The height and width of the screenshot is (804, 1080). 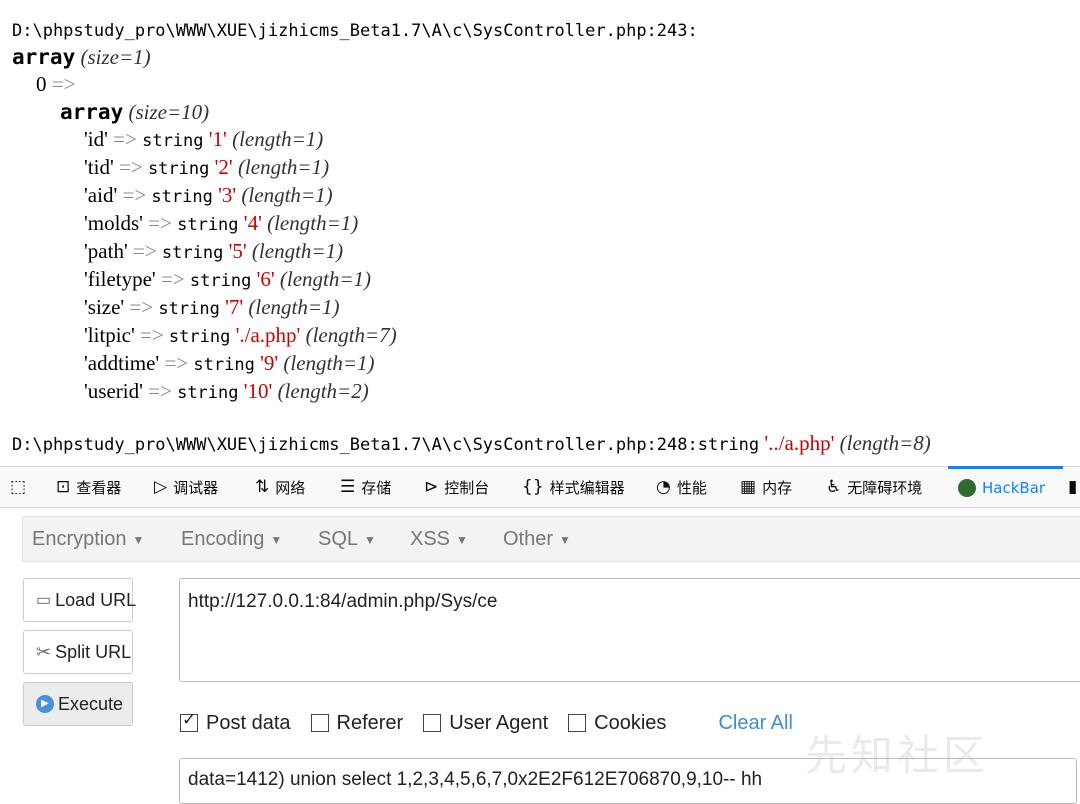 What do you see at coordinates (88, 487) in the screenshot?
I see `tab-inspector: ⊡ 查看器` at bounding box center [88, 487].